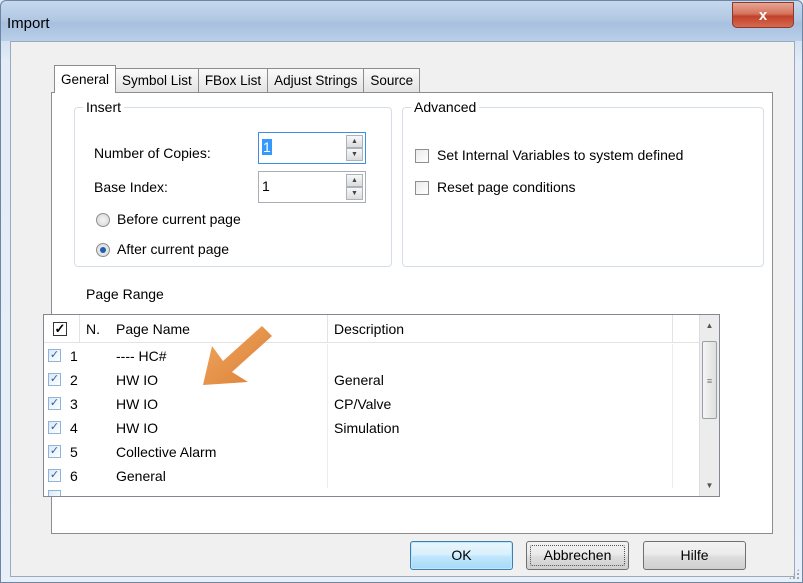  What do you see at coordinates (503, 380) in the screenshot?
I see `row-description: General` at bounding box center [503, 380].